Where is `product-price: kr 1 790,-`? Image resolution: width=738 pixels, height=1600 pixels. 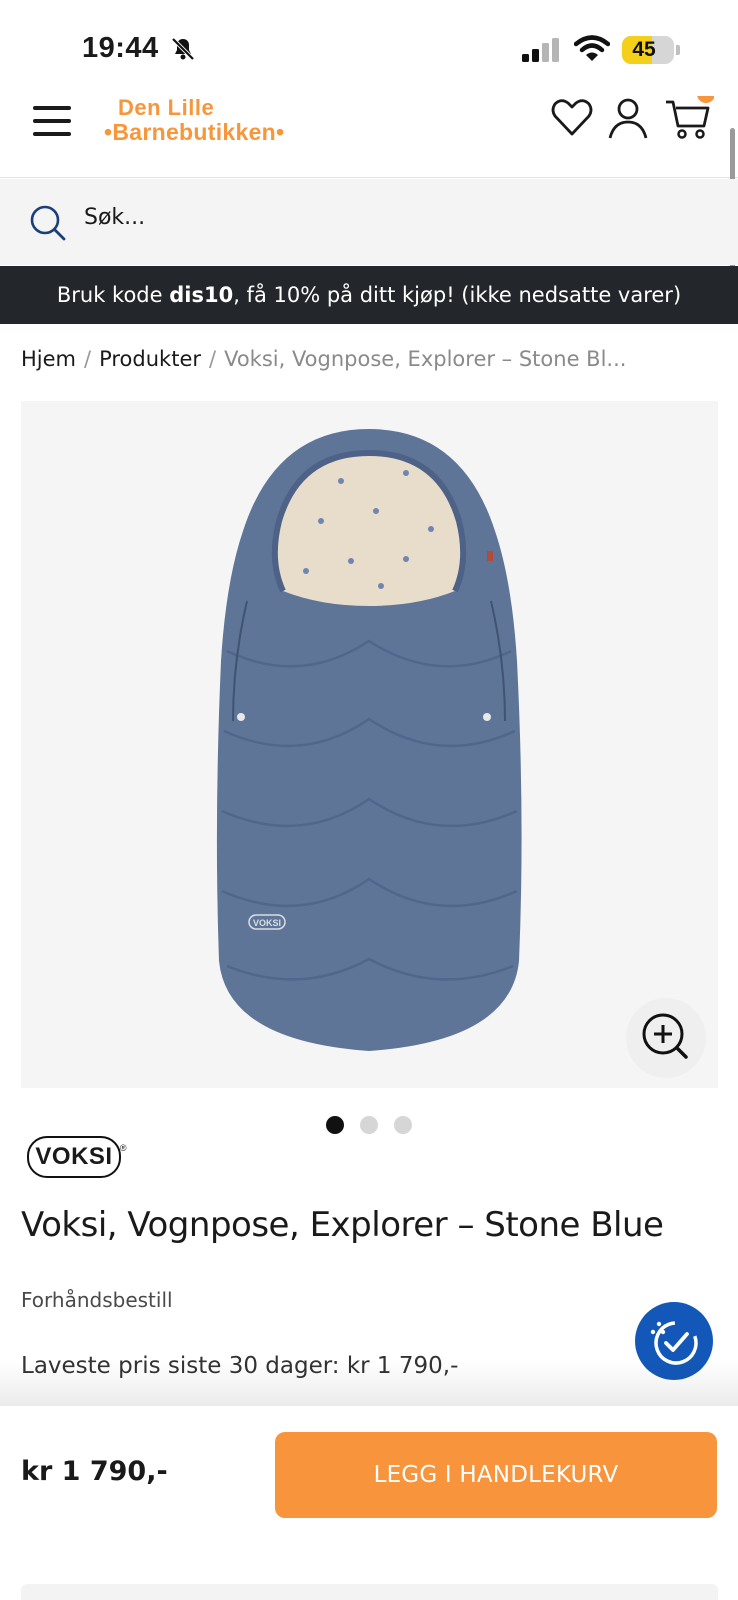 product-price: kr 1 790,- is located at coordinates (94, 1471).